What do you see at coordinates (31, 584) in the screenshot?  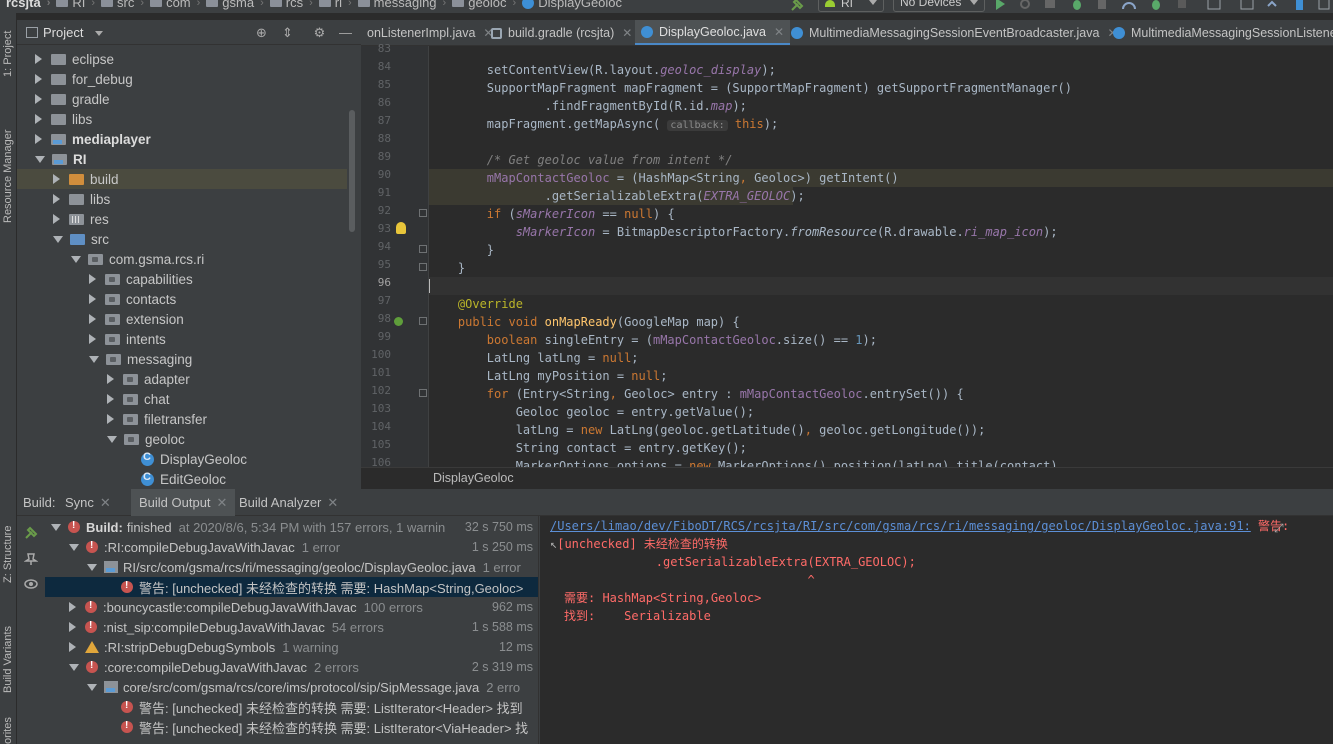 I see `eye-icon` at bounding box center [31, 584].